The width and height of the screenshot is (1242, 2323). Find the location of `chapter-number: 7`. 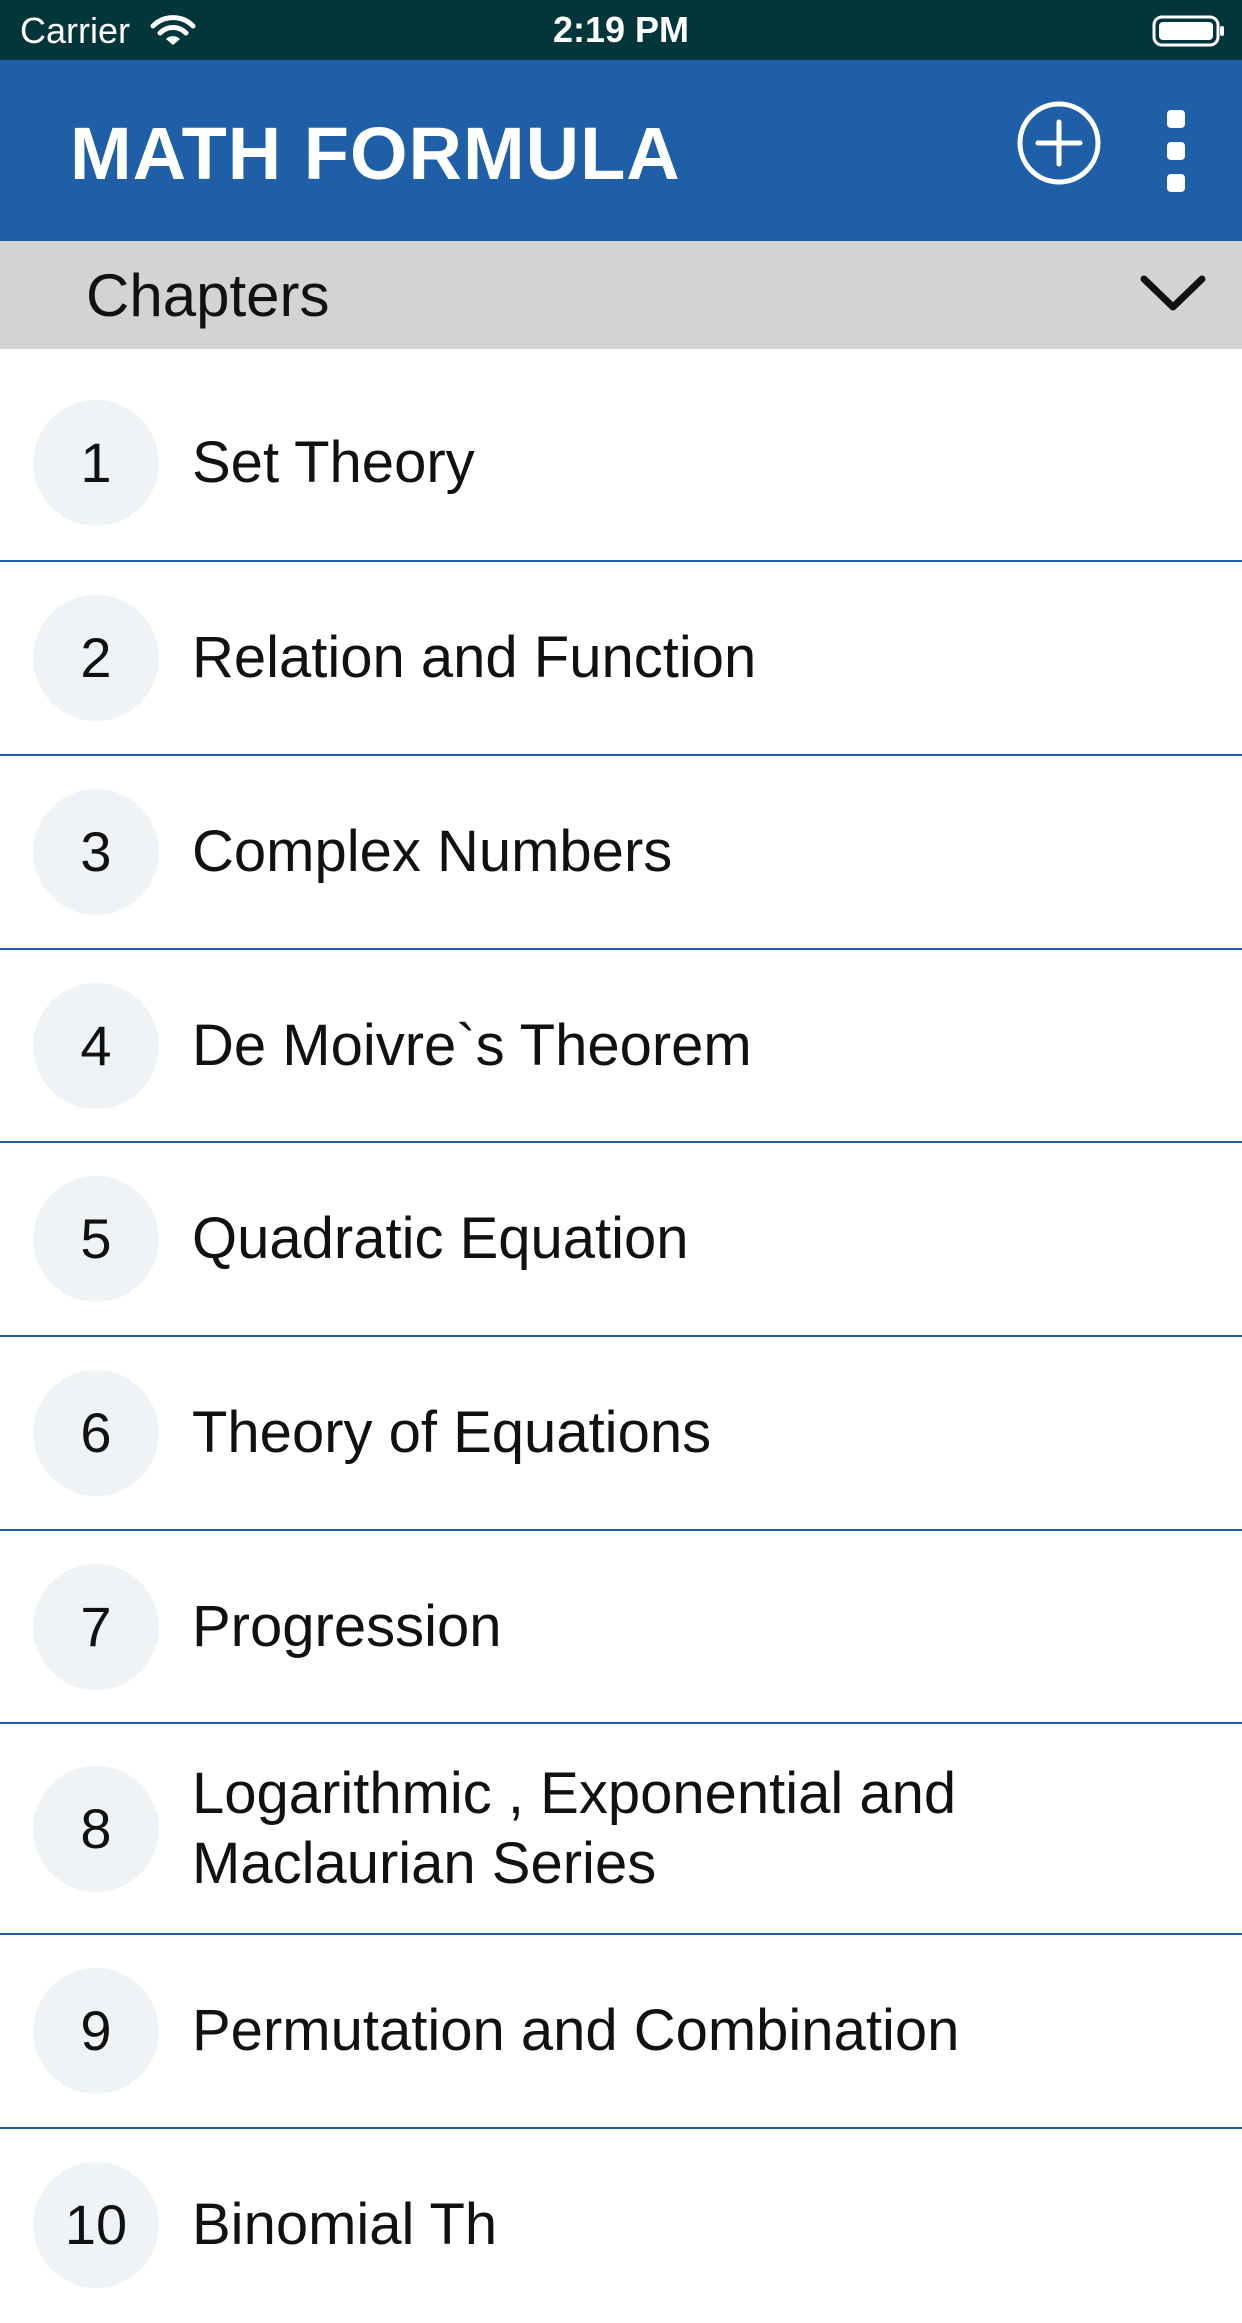

chapter-number: 7 is located at coordinates (96, 1627).